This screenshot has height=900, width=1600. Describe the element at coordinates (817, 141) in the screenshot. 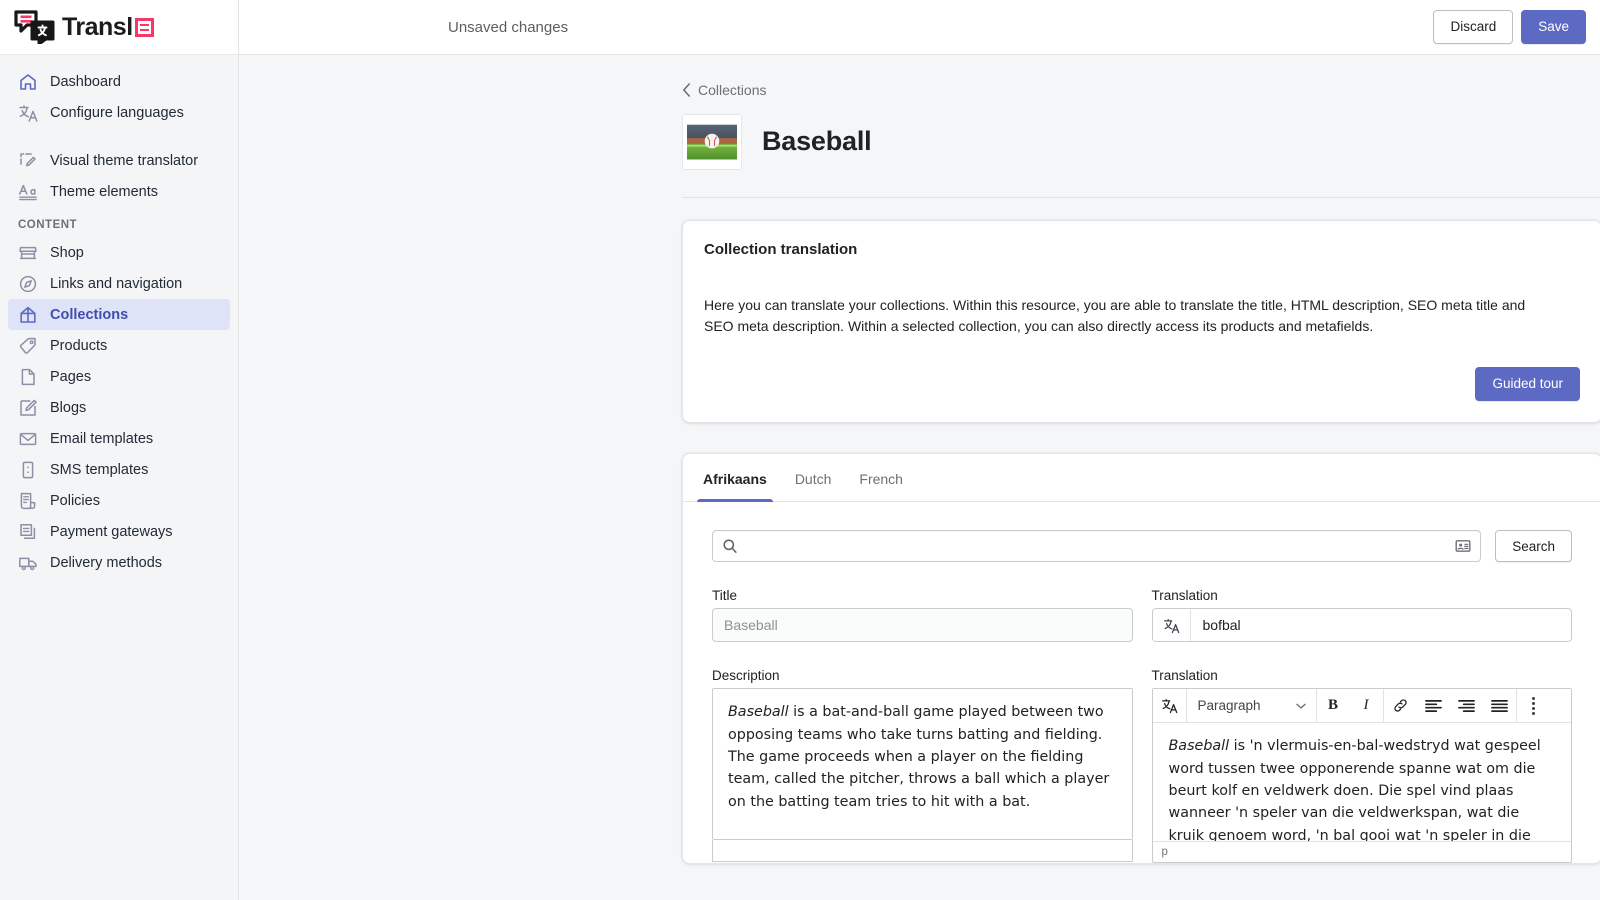

I see `page-title: Baseball` at that location.